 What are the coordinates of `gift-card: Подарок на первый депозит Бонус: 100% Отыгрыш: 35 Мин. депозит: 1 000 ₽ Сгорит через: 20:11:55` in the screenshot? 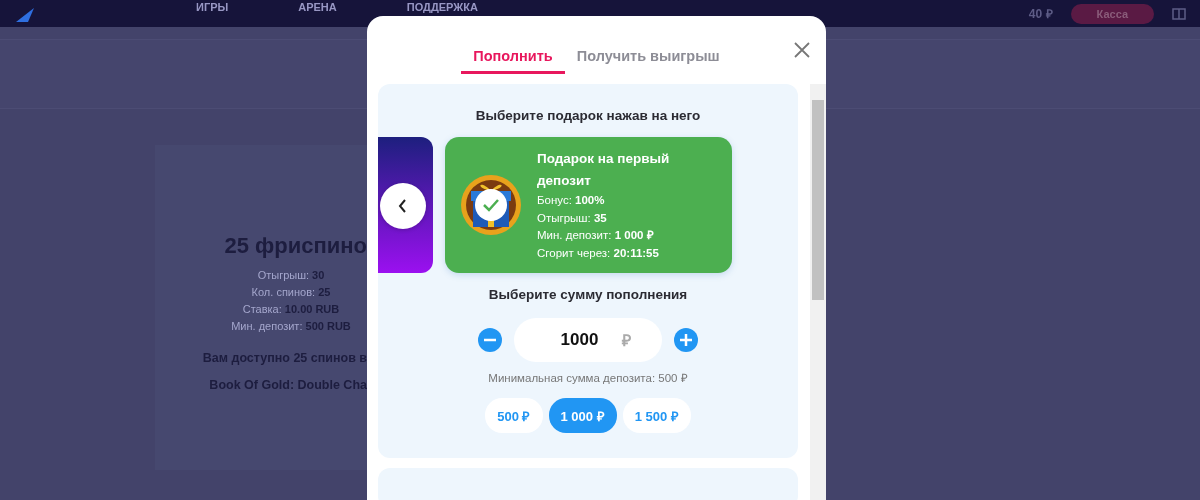 It's located at (588, 205).